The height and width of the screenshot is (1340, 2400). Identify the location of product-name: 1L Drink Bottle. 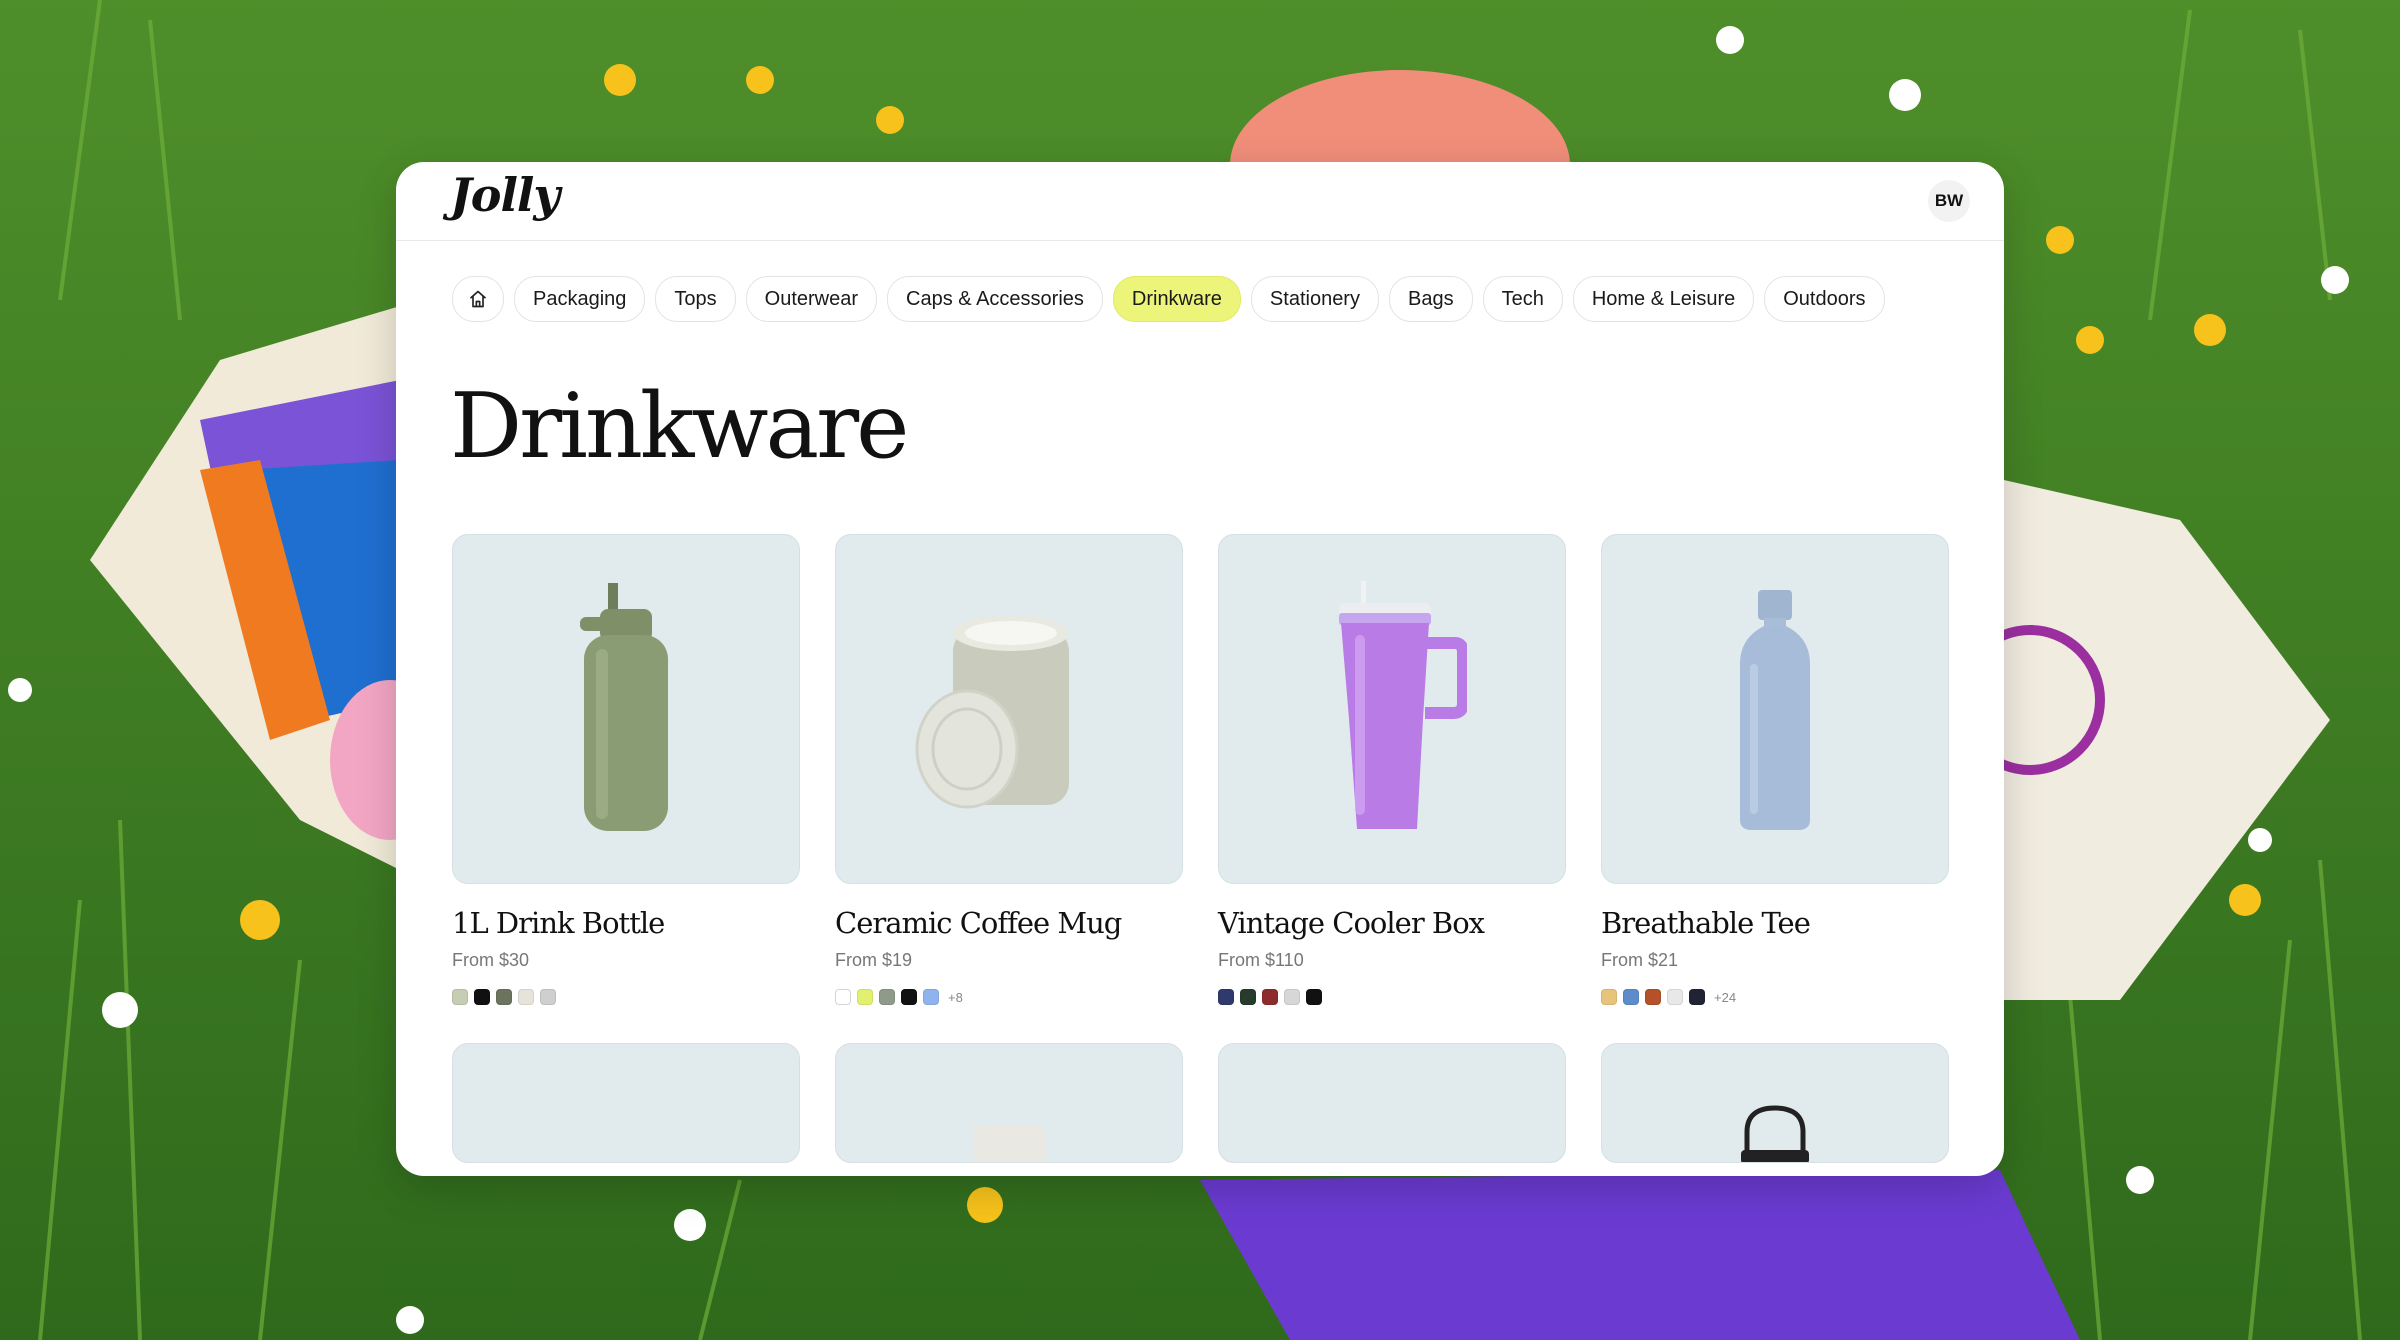
(626, 923).